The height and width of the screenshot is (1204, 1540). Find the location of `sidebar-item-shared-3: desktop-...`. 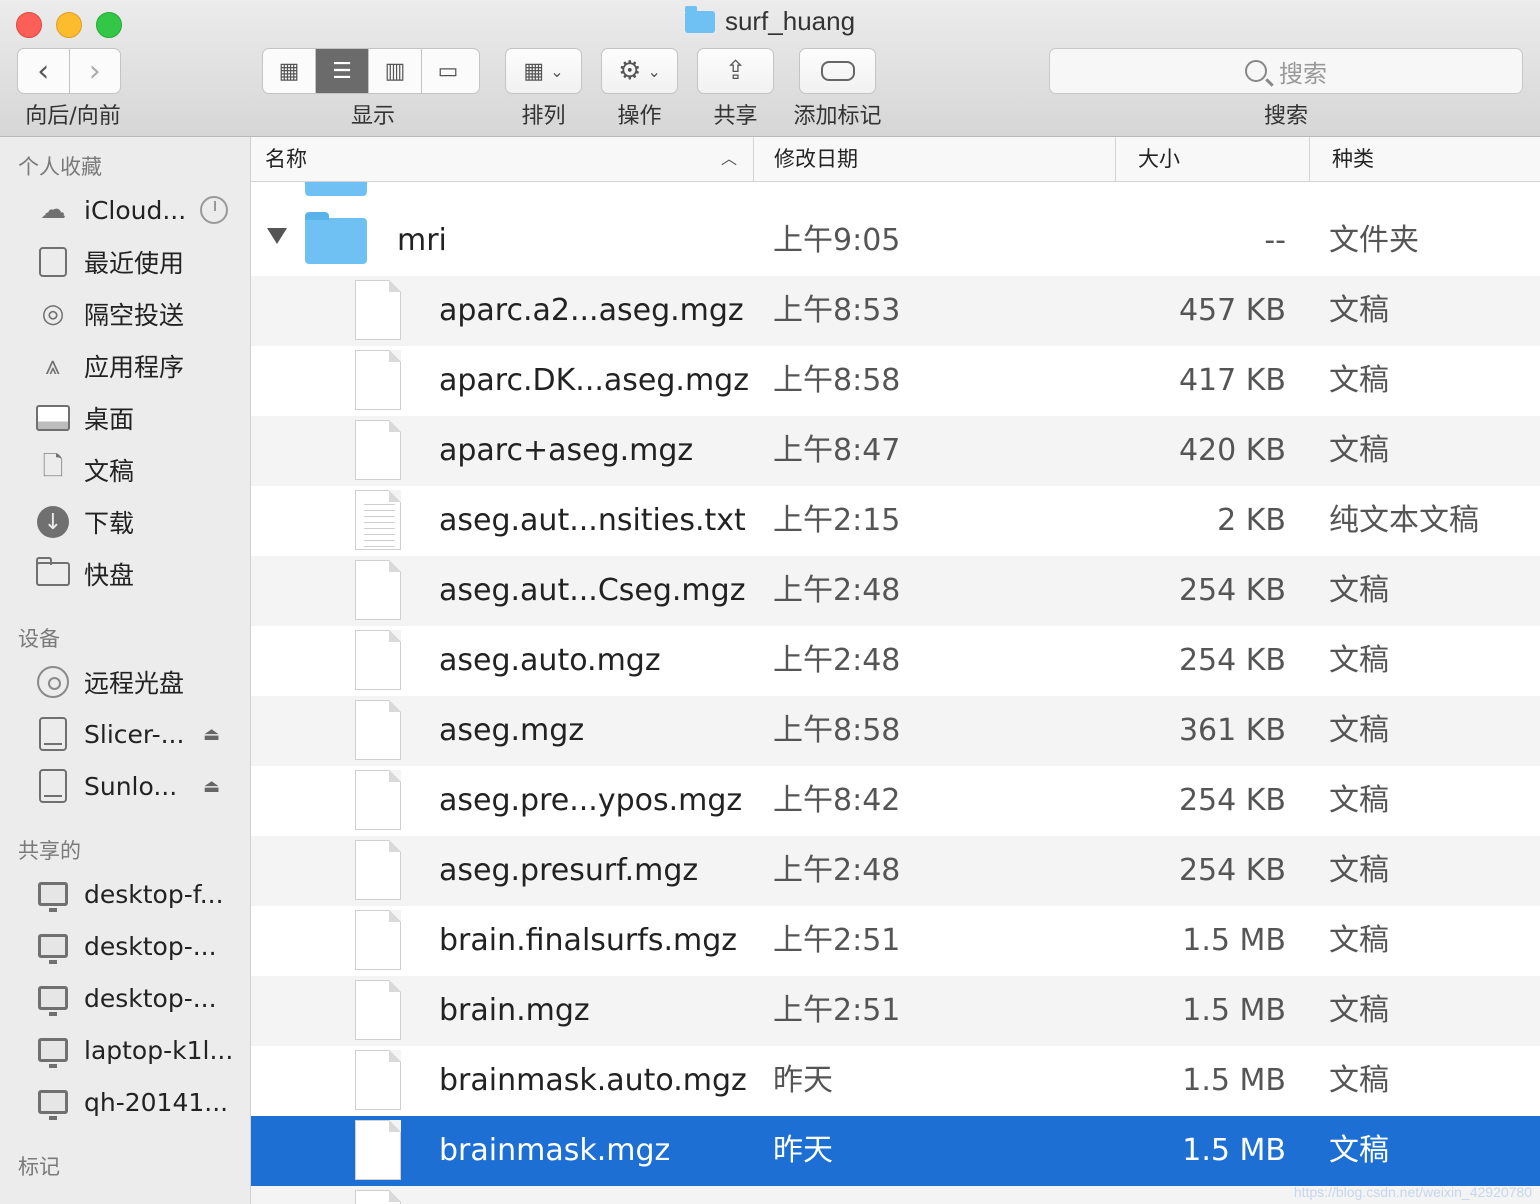

sidebar-item-shared-3: desktop-... is located at coordinates (139, 998).